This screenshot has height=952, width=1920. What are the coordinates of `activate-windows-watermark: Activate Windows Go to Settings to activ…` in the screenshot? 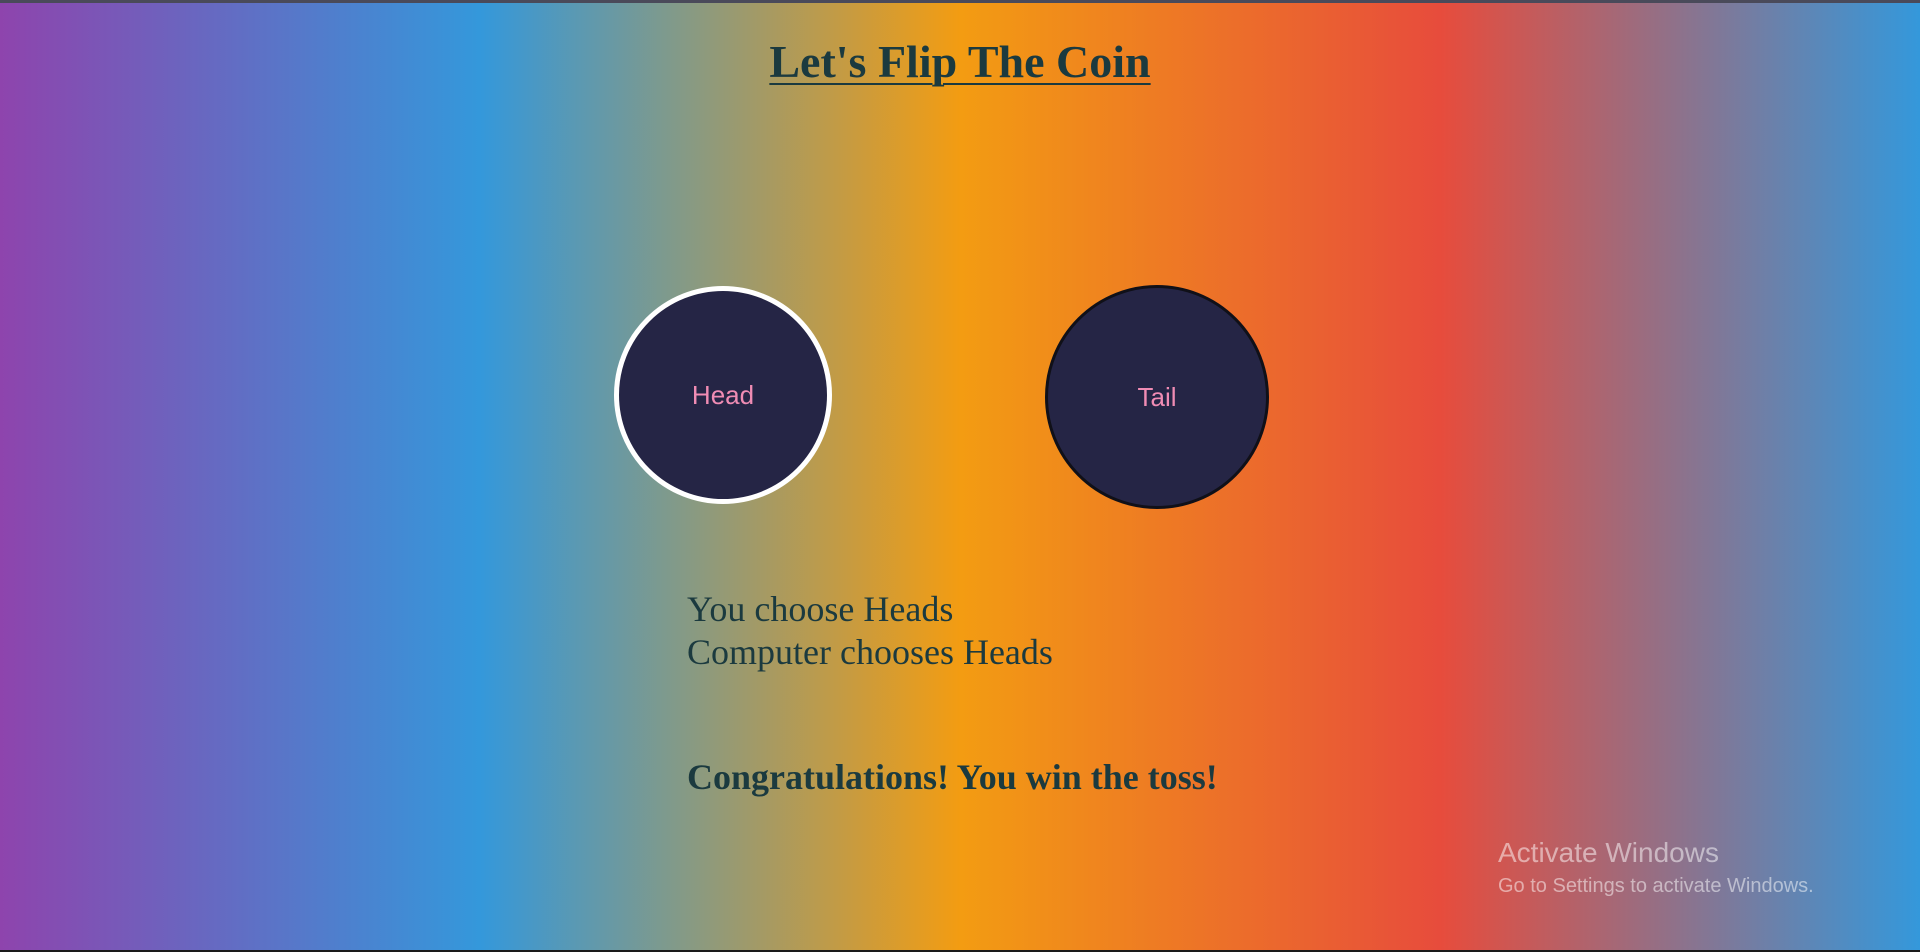 It's located at (1656, 867).